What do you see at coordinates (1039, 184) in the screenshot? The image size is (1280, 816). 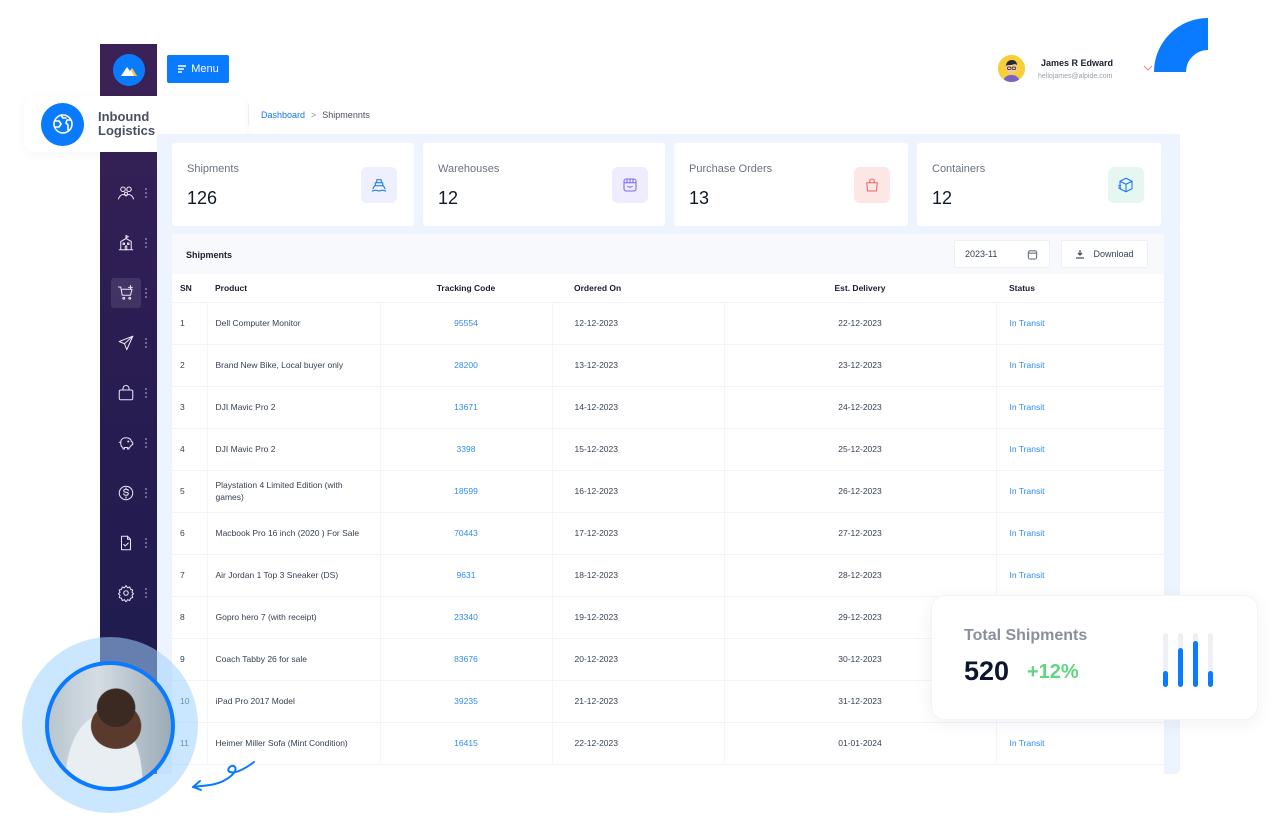 I see `stat-card-containers: Containers 12` at bounding box center [1039, 184].